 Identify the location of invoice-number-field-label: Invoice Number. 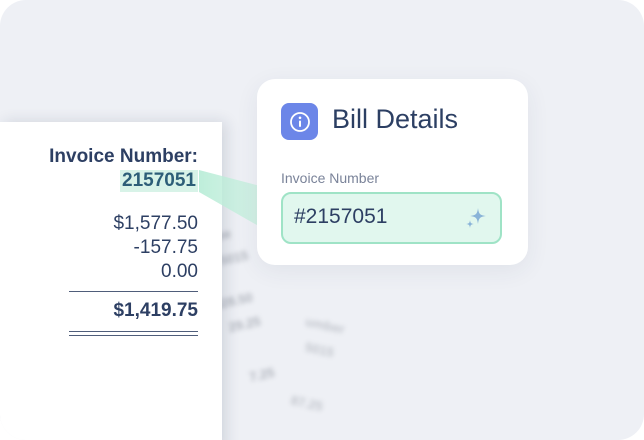
(330, 178).